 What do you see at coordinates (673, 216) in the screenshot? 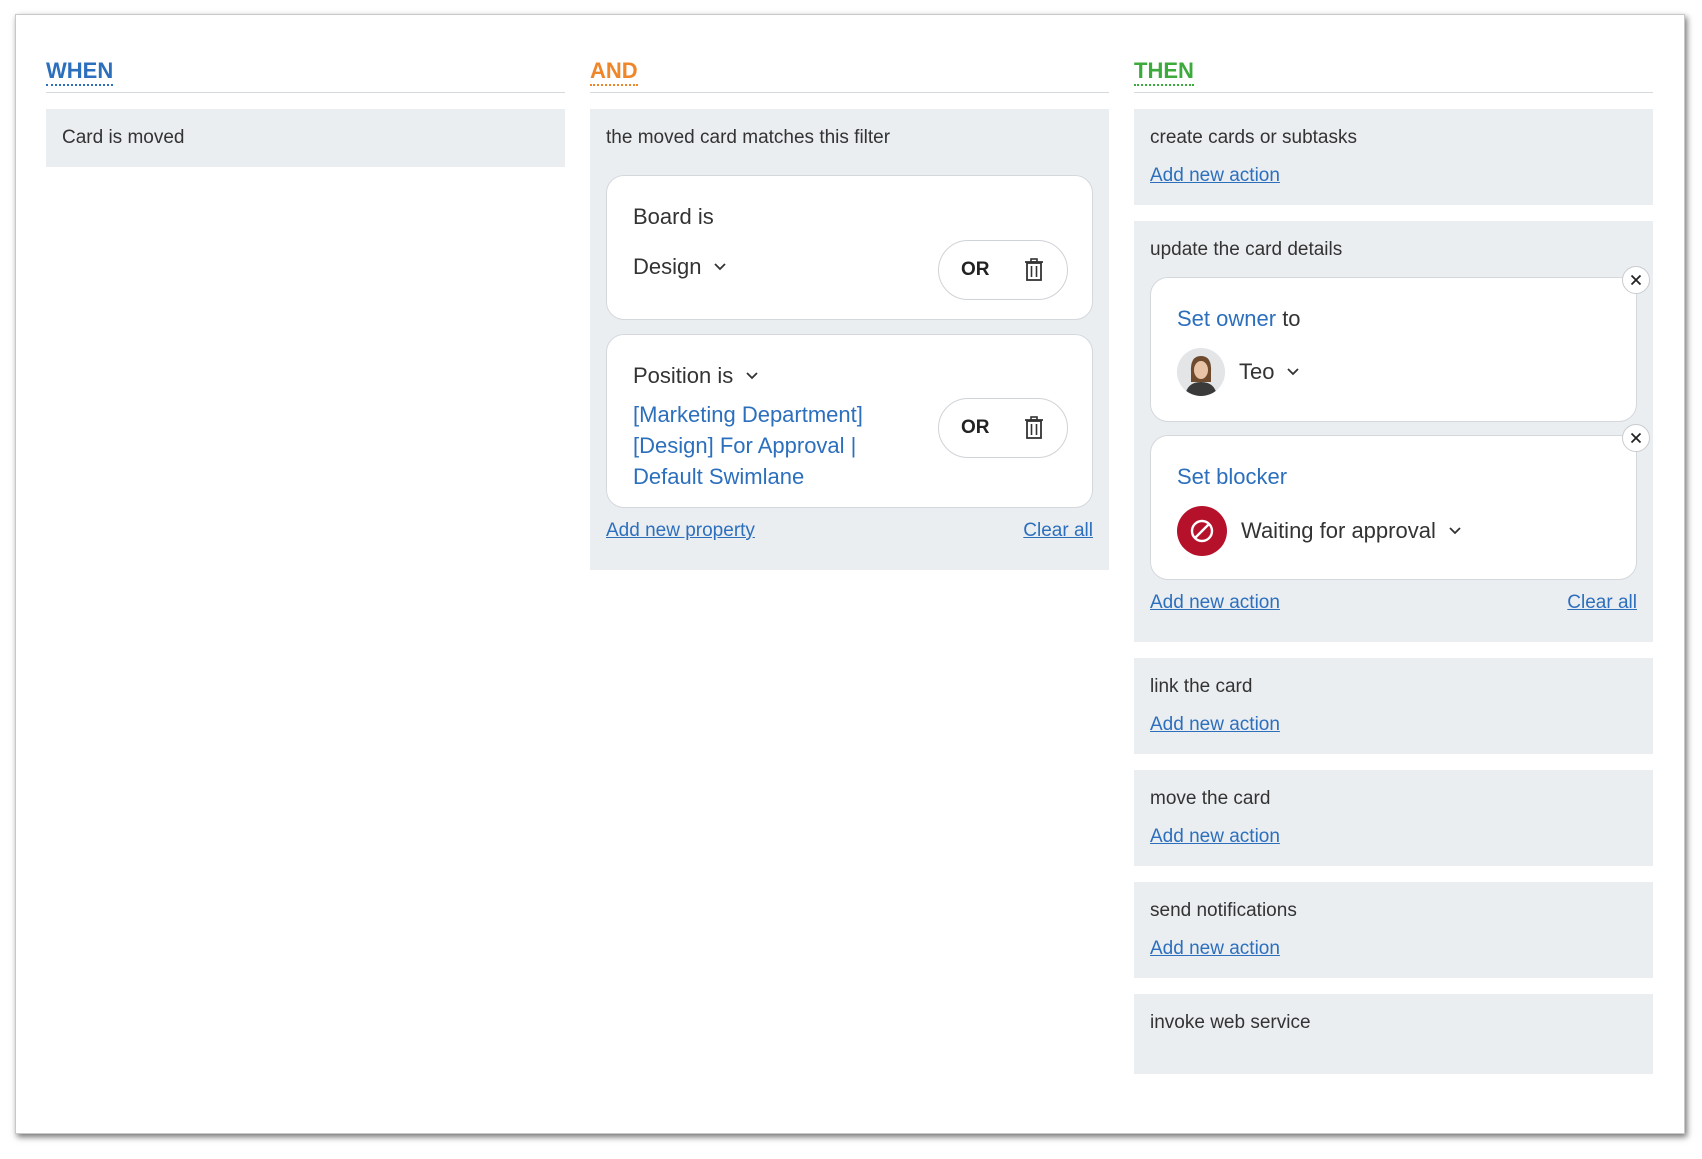
I see `board-filter-label: Board is` at bounding box center [673, 216].